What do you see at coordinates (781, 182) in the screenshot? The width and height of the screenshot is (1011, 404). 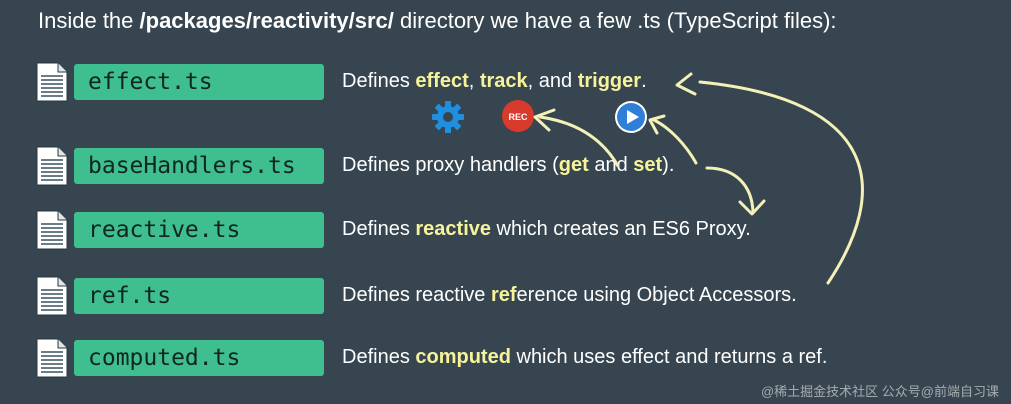 I see `arrow-set-to-trigger` at bounding box center [781, 182].